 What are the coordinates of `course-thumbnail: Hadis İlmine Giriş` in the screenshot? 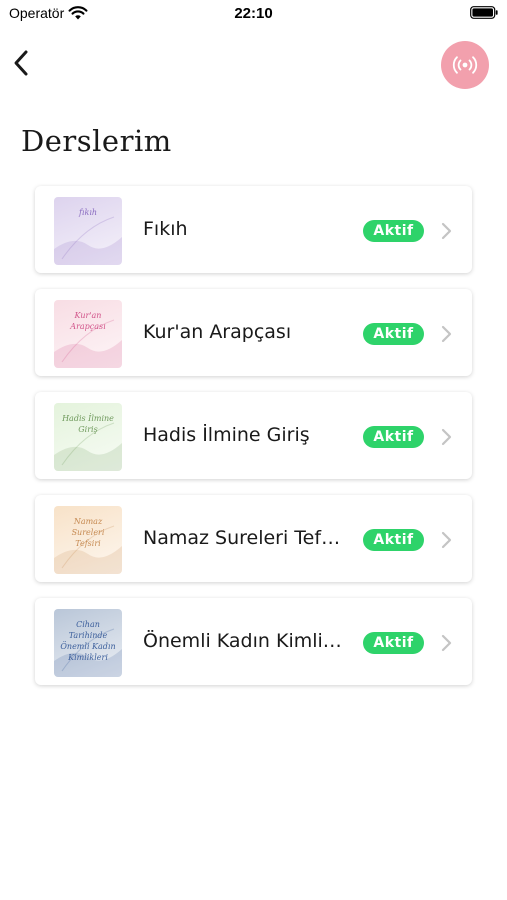 It's located at (88, 437).